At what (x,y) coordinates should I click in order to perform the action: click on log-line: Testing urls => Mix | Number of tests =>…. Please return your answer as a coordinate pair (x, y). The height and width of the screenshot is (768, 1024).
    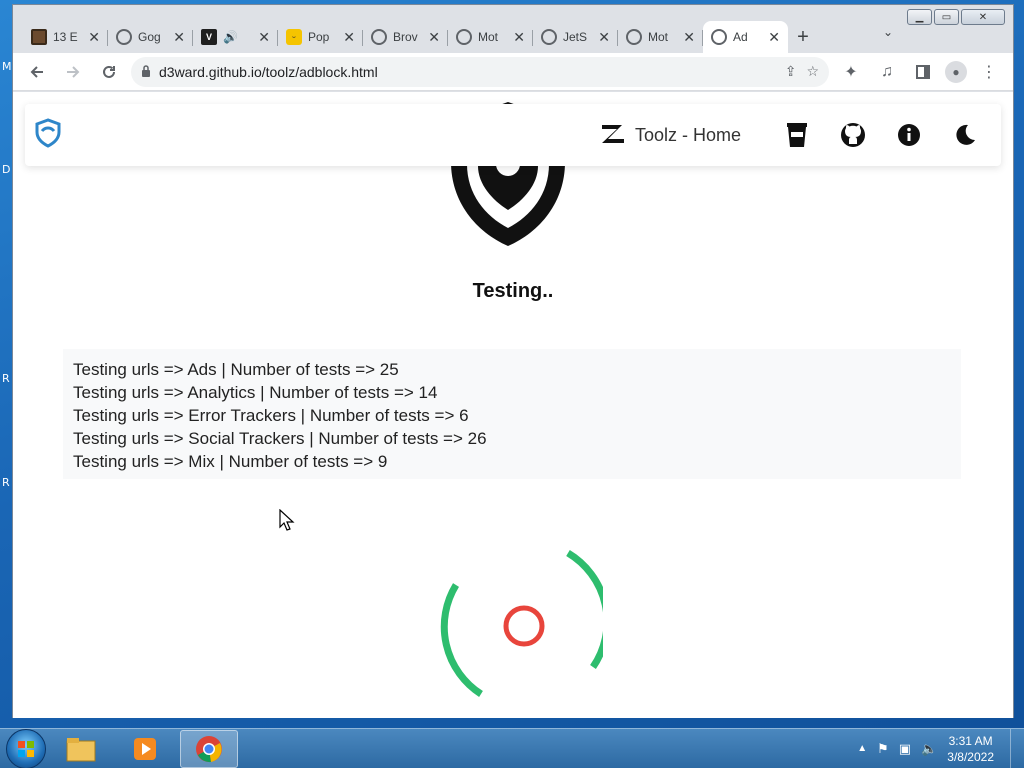
    Looking at the image, I should click on (230, 461).